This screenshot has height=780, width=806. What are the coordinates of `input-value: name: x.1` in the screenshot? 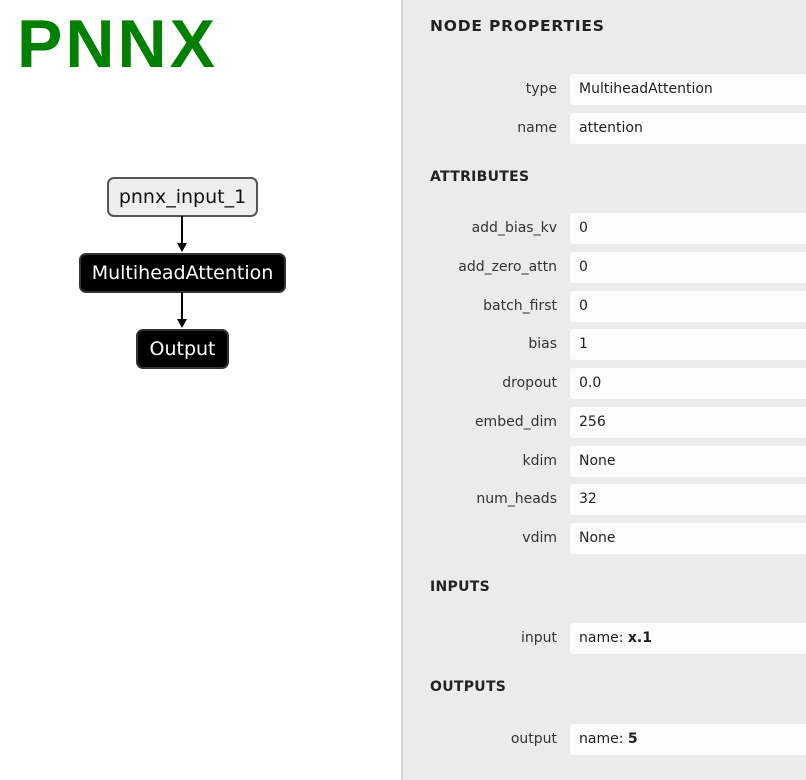 It's located at (688, 638).